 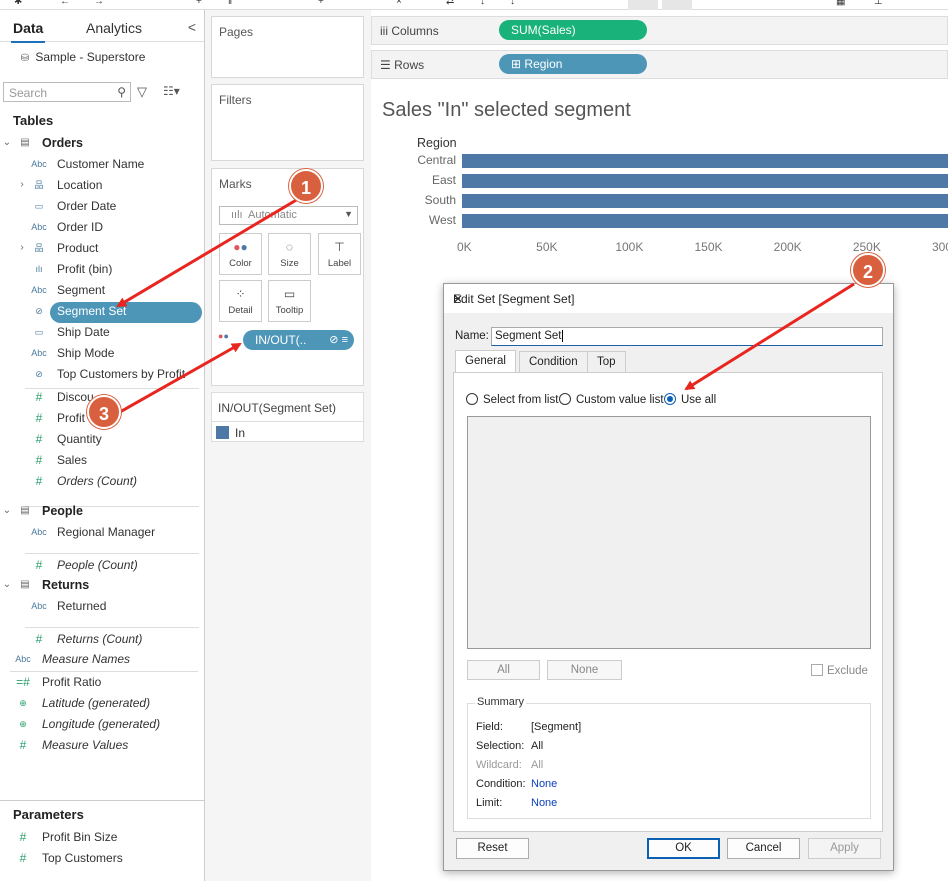 I want to click on back-icon: ←, so click(x=67, y=4).